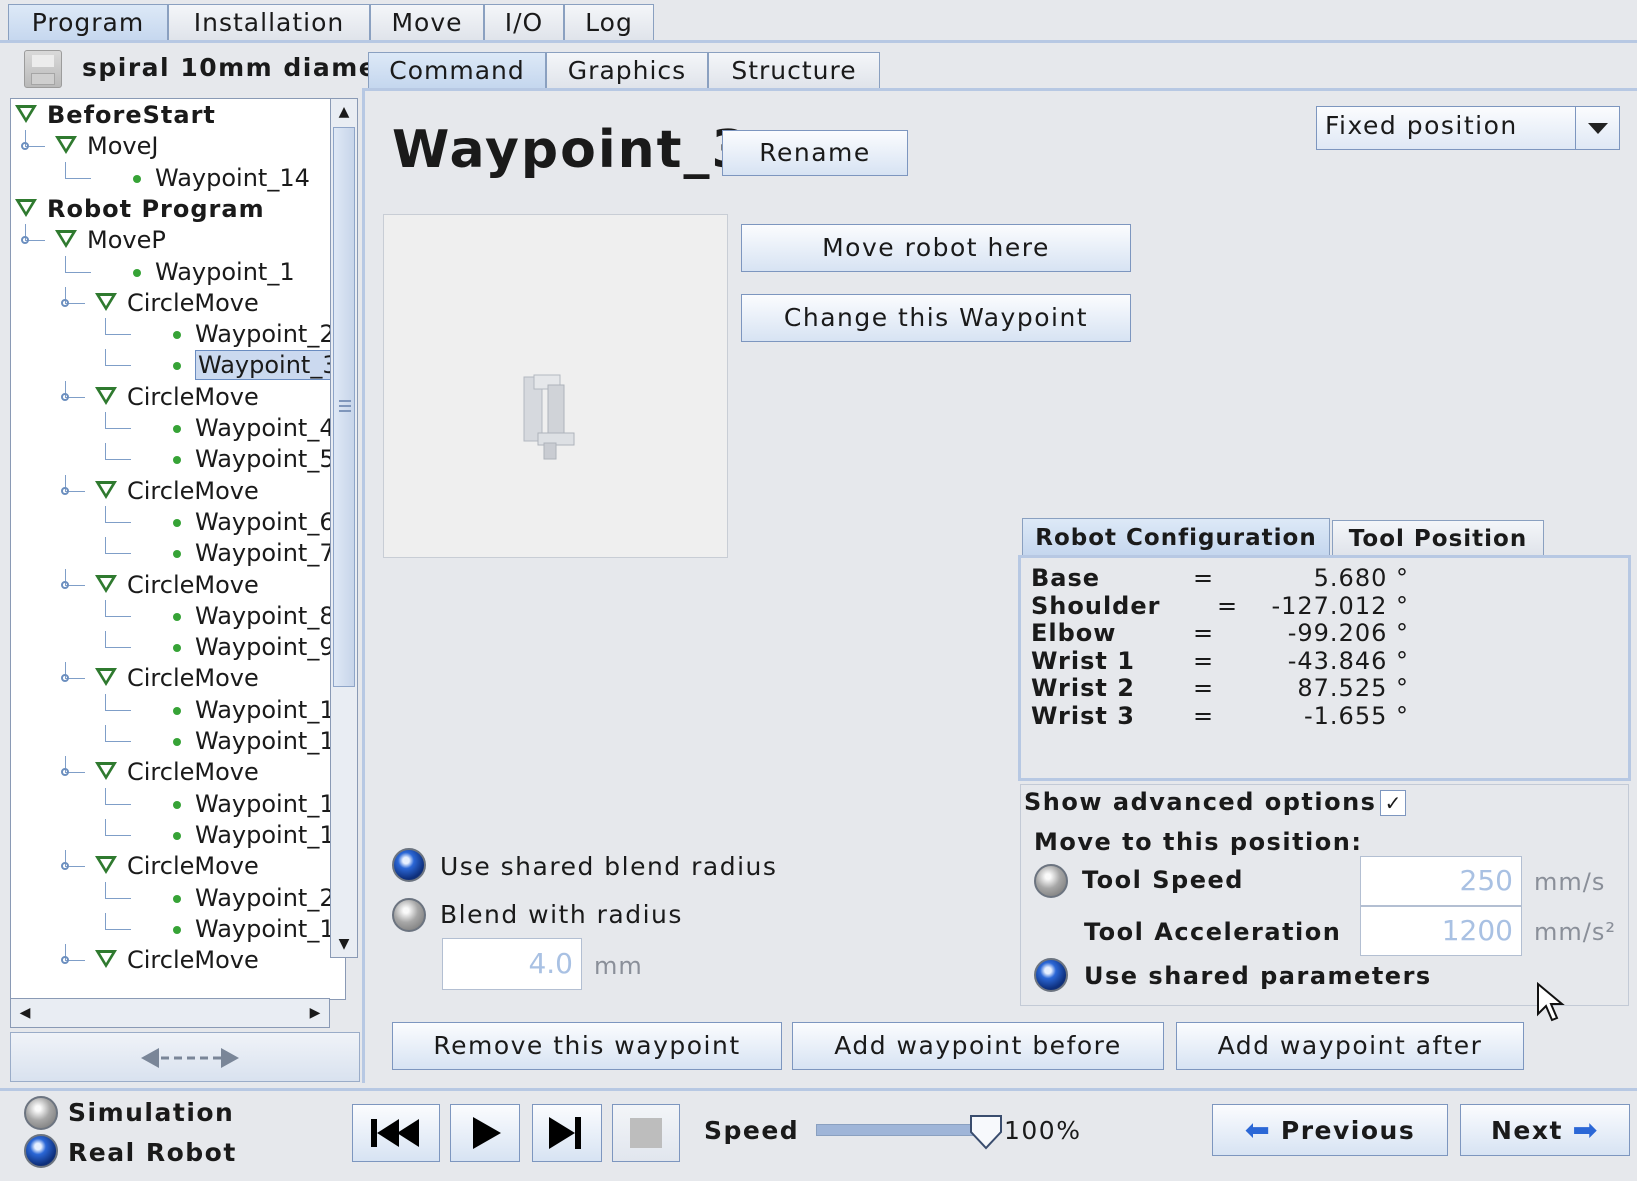 The image size is (1637, 1181). Describe the element at coordinates (1438, 538) in the screenshot. I see `tab-tool-position: Tool Position` at that location.